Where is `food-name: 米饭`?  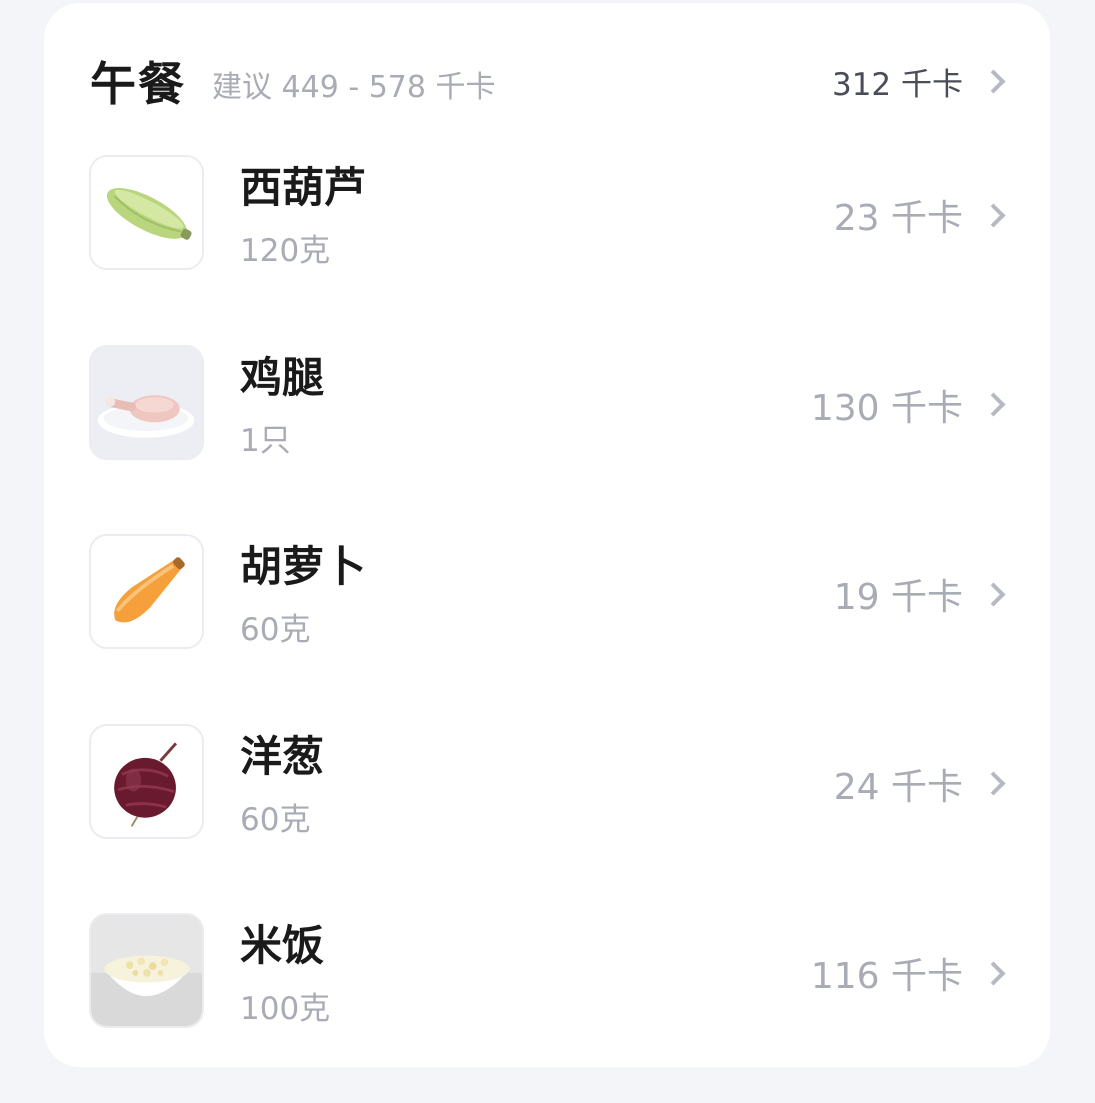
food-name: 米饭 is located at coordinates (282, 945).